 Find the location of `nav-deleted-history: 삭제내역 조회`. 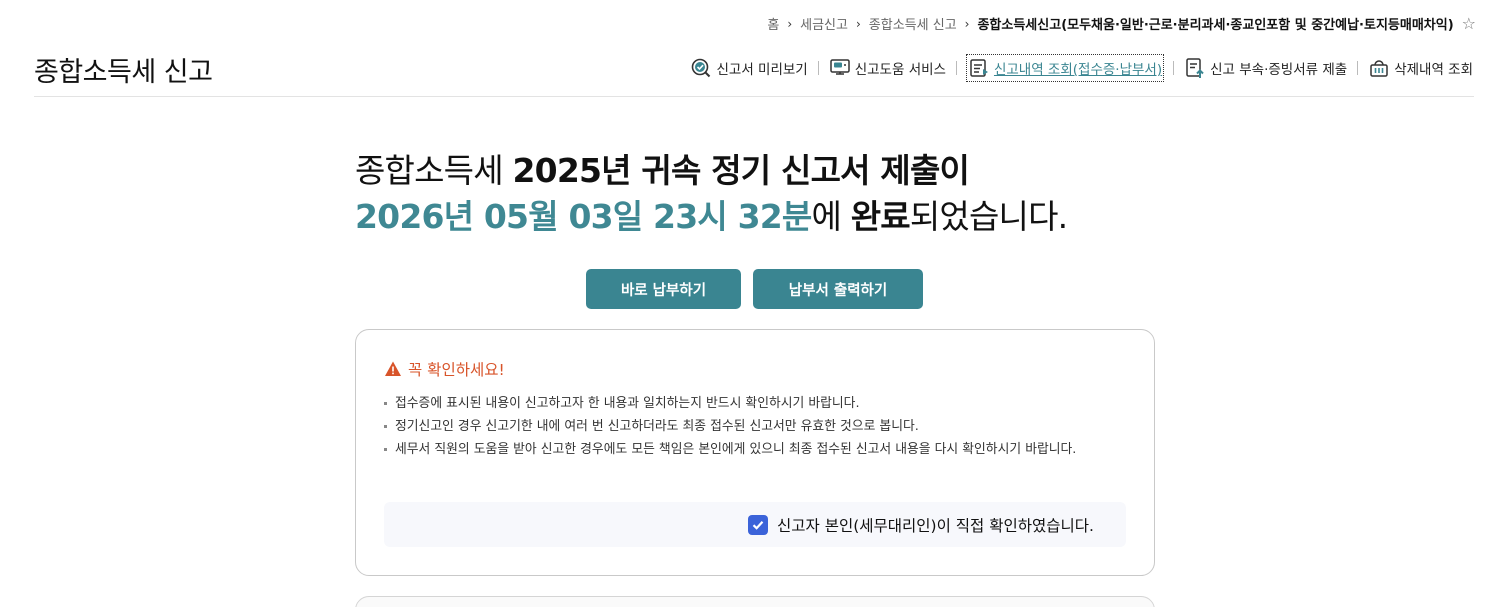

nav-deleted-history: 삭제내역 조회 is located at coordinates (1420, 68).